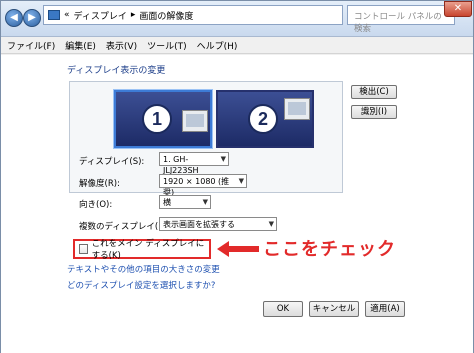 This screenshot has width=474, height=353. What do you see at coordinates (334, 309) in the screenshot?
I see `cancel-button: キャンセル` at bounding box center [334, 309].